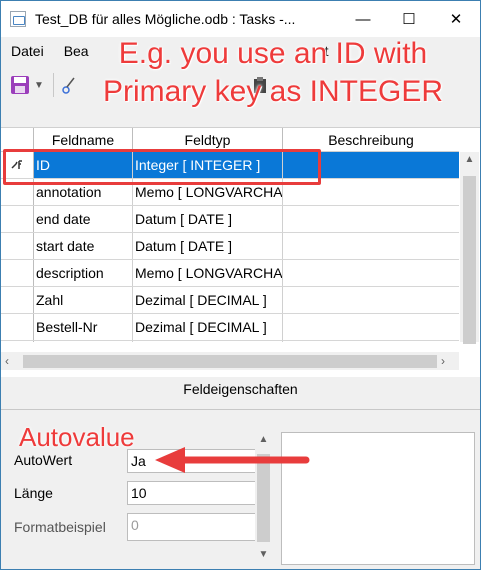  I want to click on laenge-field: 10, so click(193, 493).